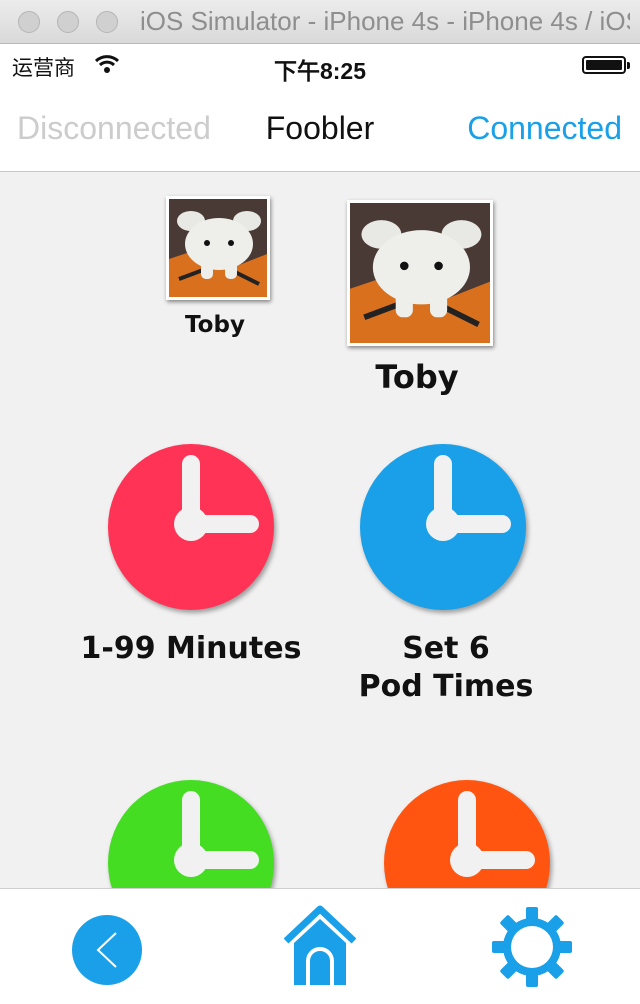  Describe the element at coordinates (107, 22) in the screenshot. I see `zoom-window-button` at that location.